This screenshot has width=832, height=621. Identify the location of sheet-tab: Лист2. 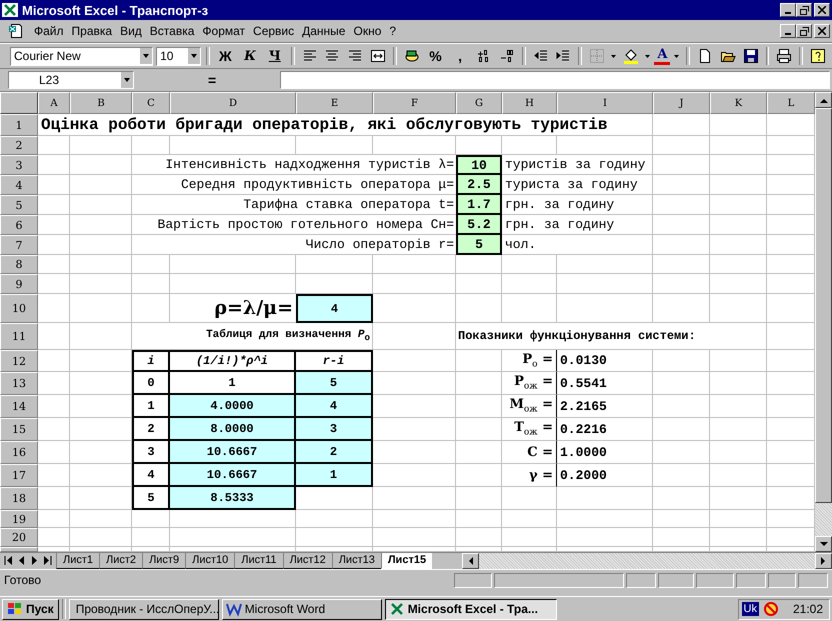
(120, 561).